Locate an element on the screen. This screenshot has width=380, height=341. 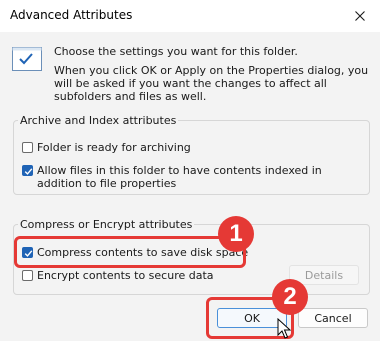
step-badge-1: 1 is located at coordinates (236, 234).